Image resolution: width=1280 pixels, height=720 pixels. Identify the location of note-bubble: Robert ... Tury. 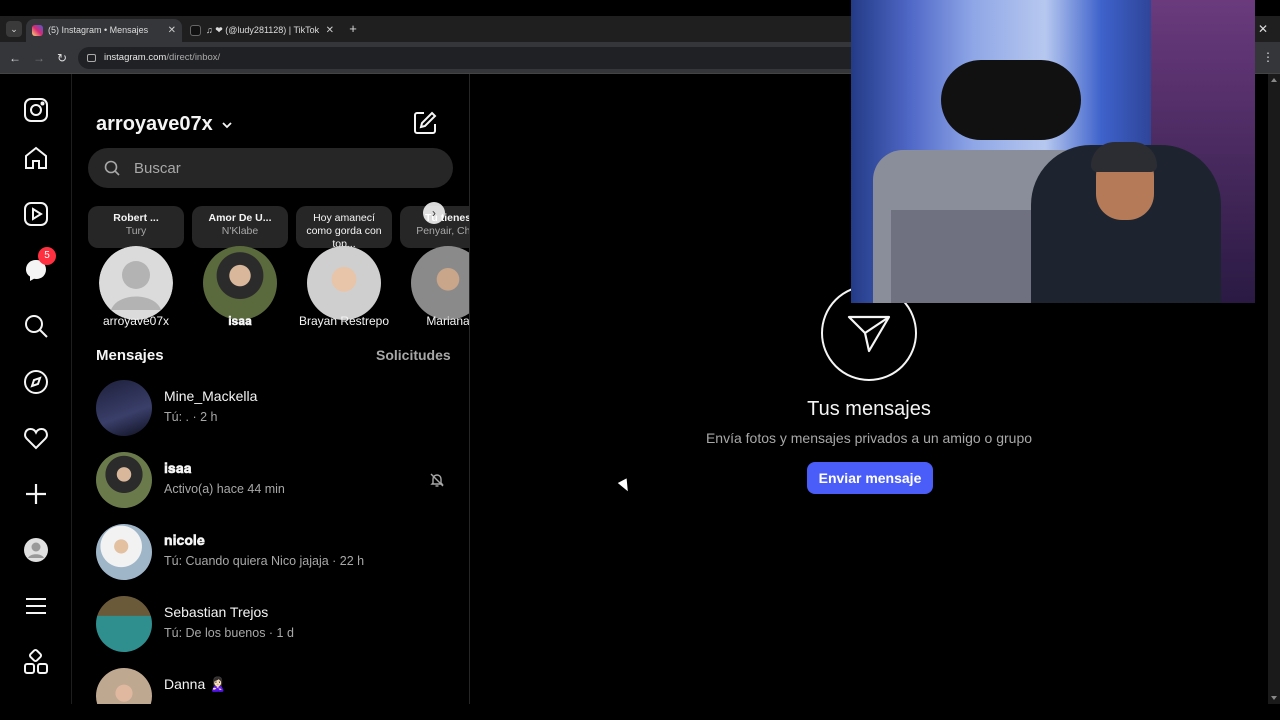
(136, 227).